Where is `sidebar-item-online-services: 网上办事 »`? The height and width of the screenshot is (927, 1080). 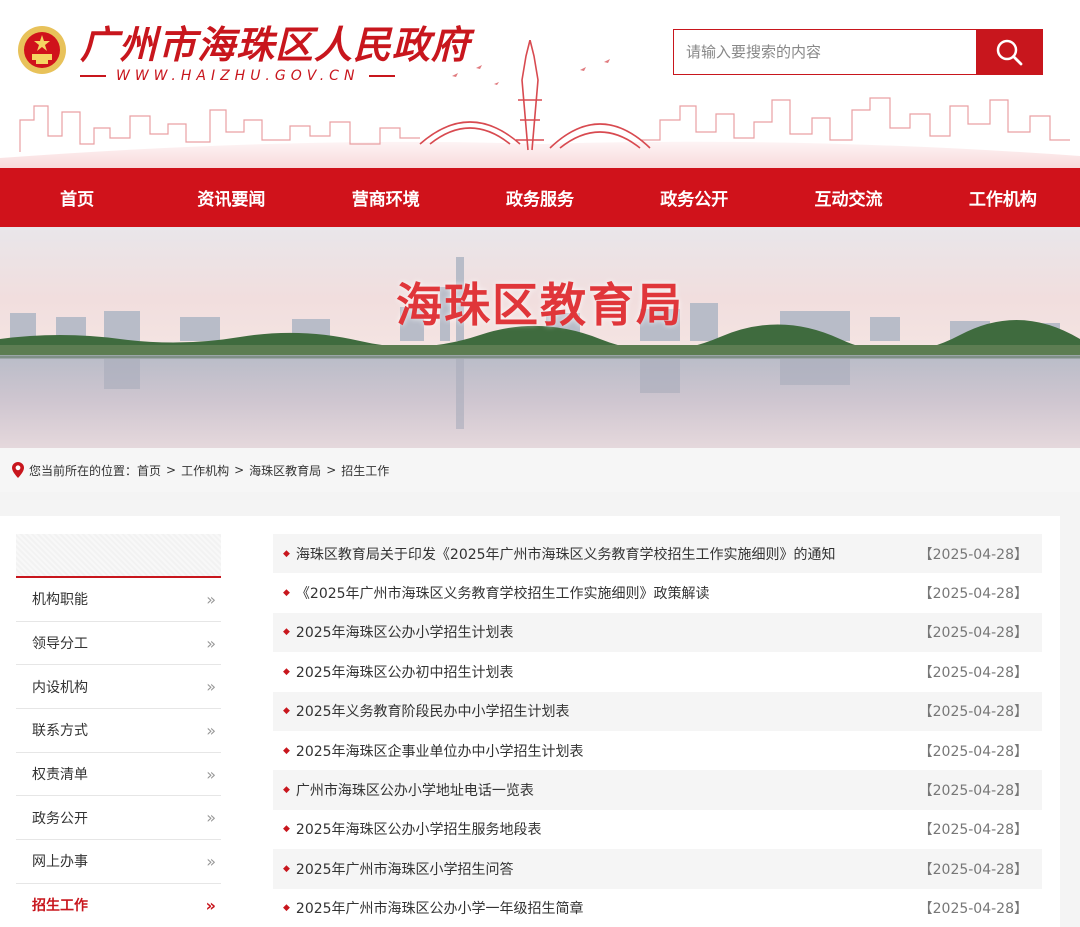
sidebar-item-online-services: 网上办事 » is located at coordinates (118, 862).